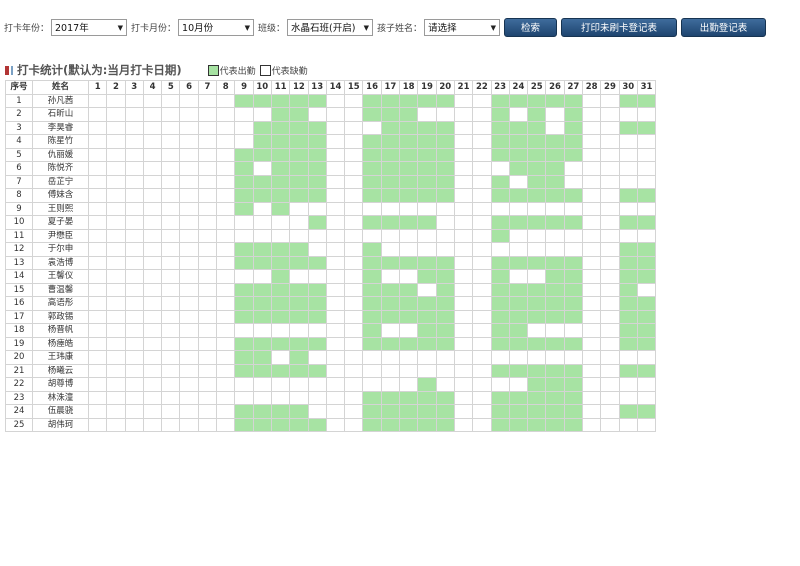  Describe the element at coordinates (331, 114) in the screenshot. I see `table-row: 2 石昕山` at that location.